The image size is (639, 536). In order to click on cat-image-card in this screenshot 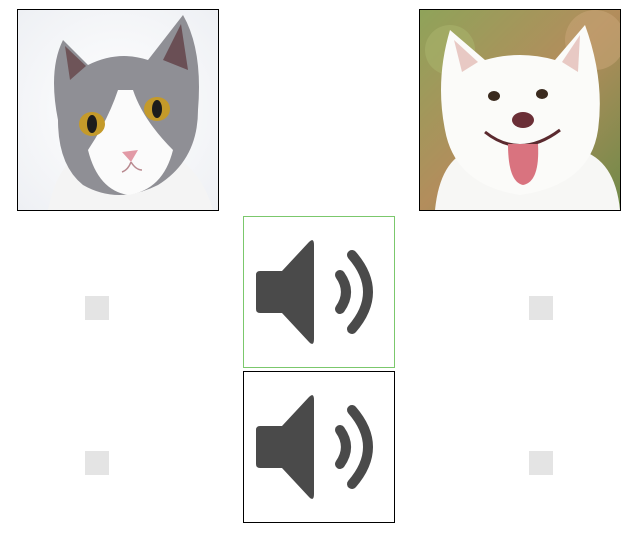, I will do `click(118, 110)`.